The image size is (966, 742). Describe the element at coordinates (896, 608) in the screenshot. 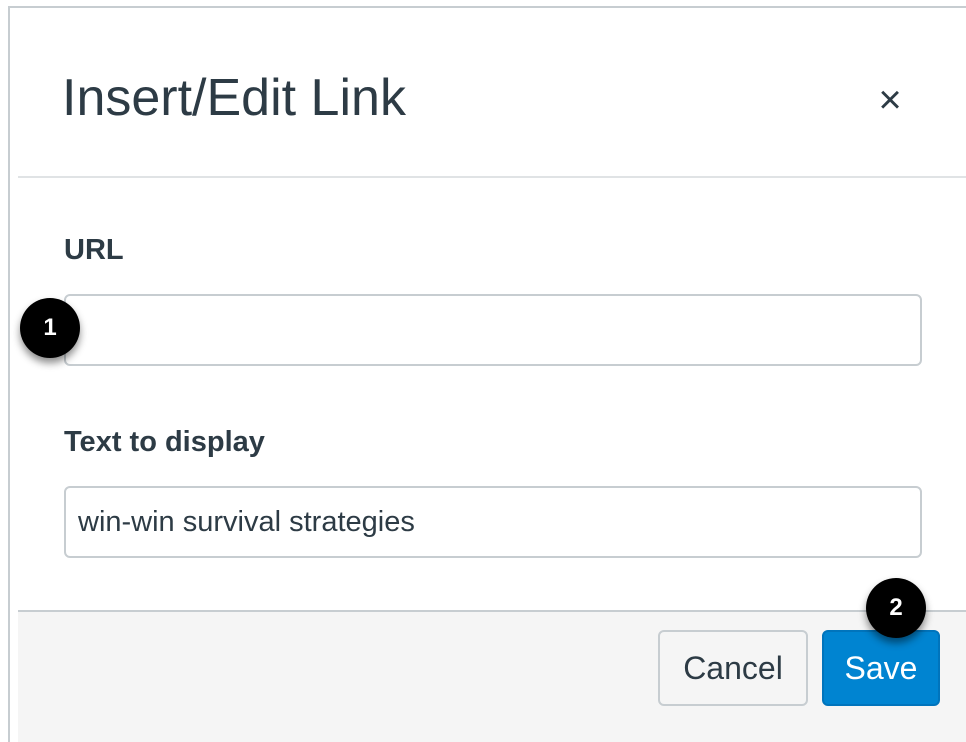

I see `callout-badge-2: 2` at that location.